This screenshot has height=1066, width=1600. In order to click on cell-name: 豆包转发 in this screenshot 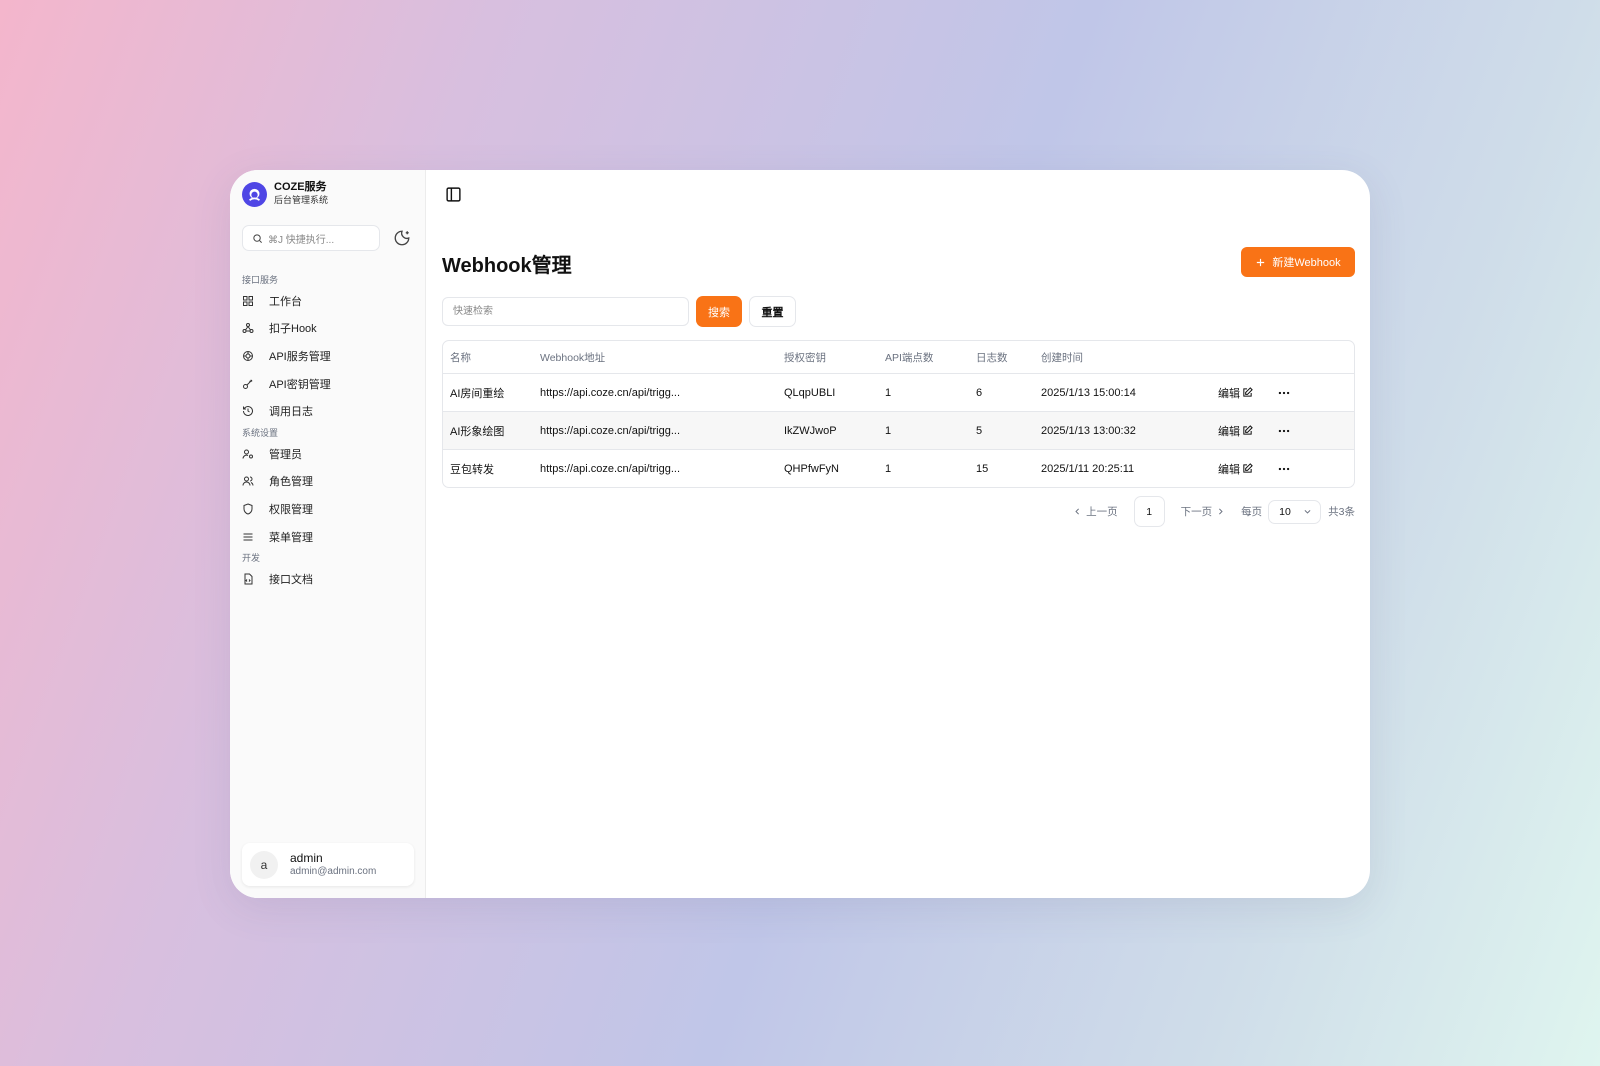, I will do `click(472, 469)`.